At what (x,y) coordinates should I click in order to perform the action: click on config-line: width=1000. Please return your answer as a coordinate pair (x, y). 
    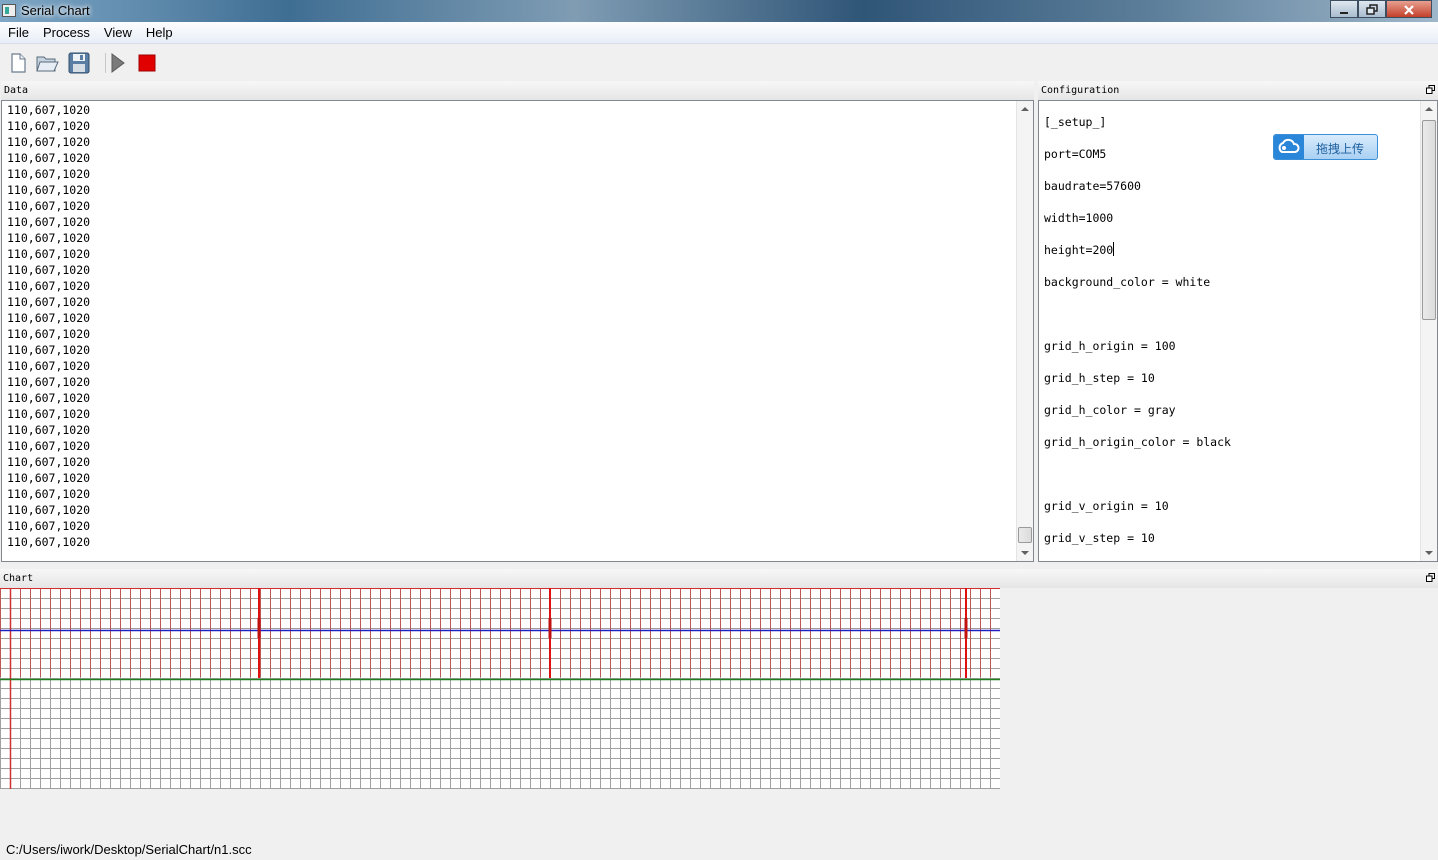
    Looking at the image, I should click on (1079, 218).